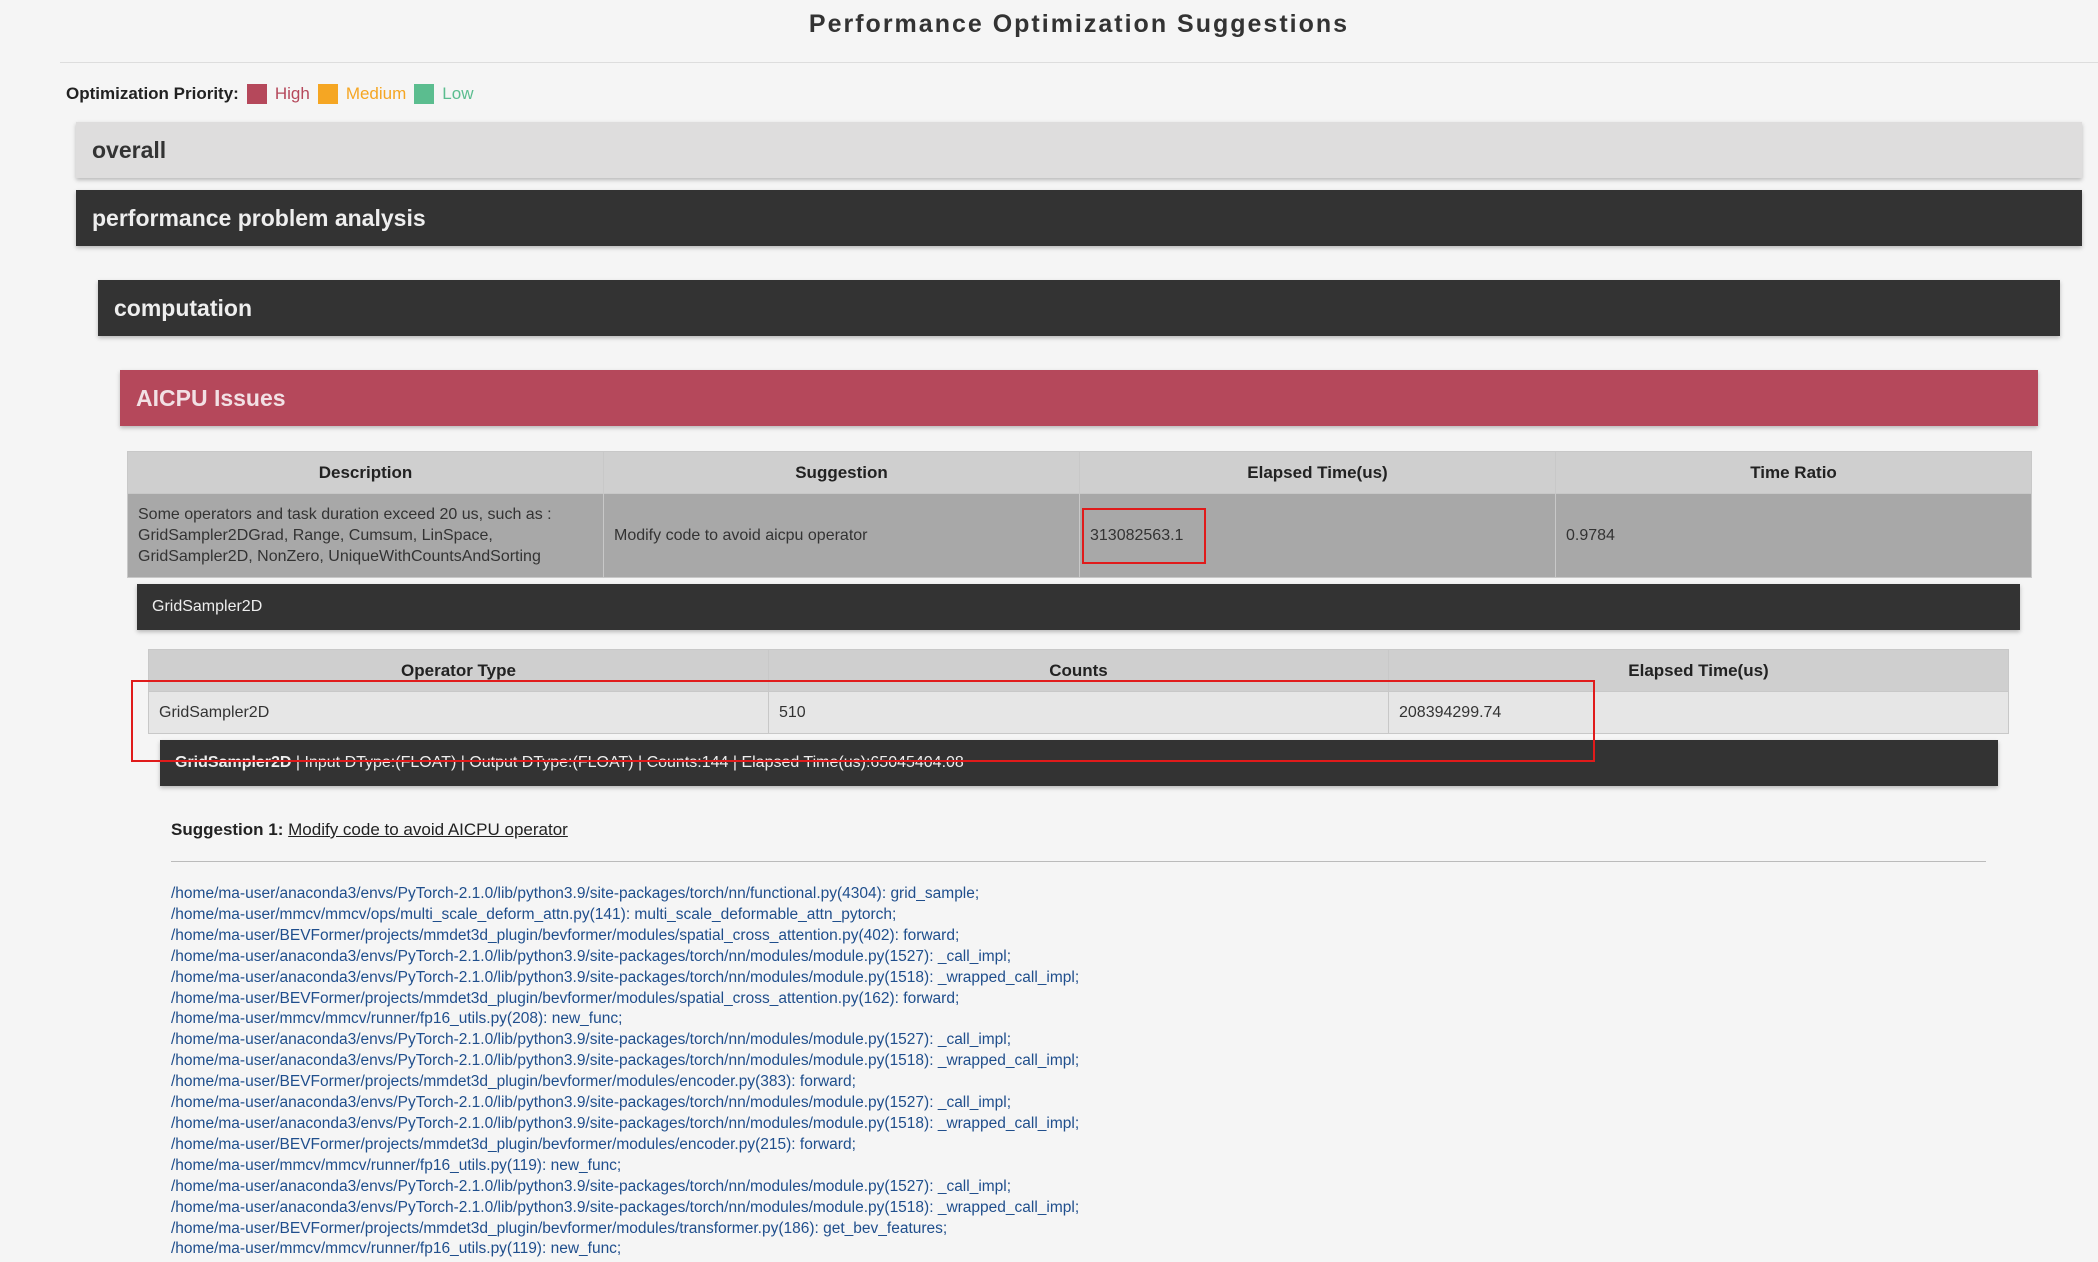 This screenshot has height=1262, width=2098. Describe the element at coordinates (1317, 472) in the screenshot. I see `header-elapsed-time: Elapsed Time(us)` at that location.